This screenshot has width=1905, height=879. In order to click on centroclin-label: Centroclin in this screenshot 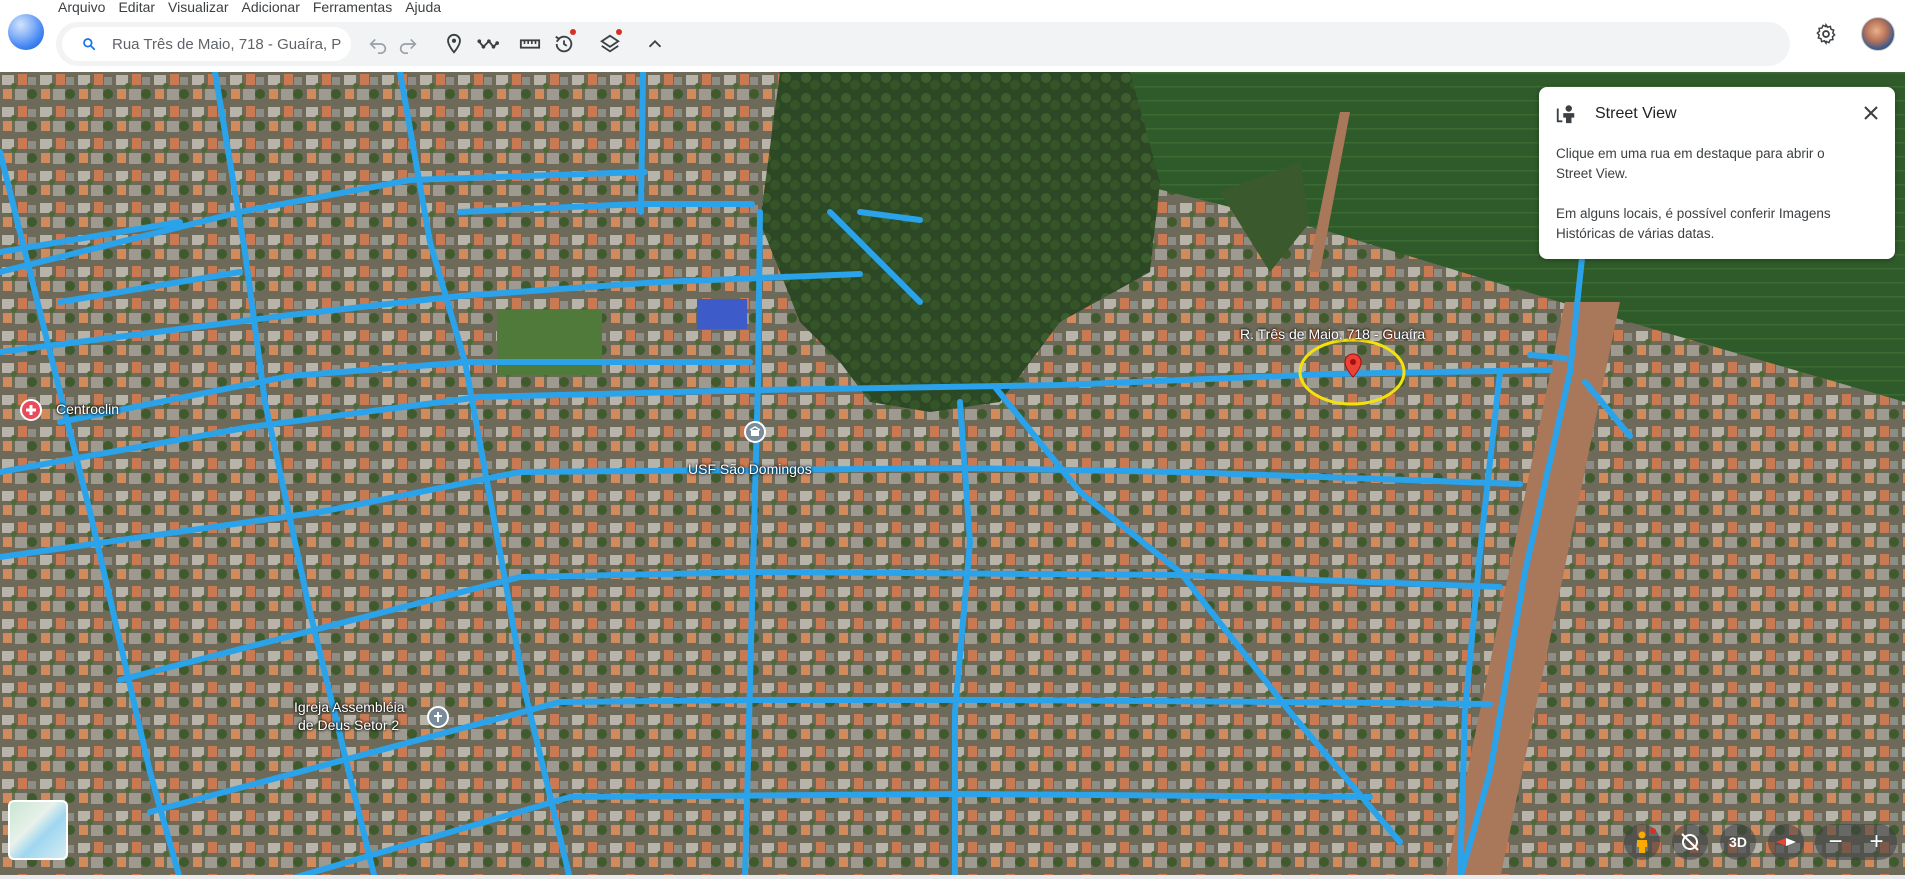, I will do `click(88, 409)`.